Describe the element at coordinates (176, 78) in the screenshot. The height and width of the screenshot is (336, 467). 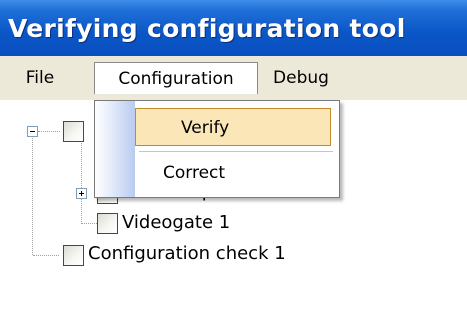
I see `menu-configuration: Configuration` at that location.